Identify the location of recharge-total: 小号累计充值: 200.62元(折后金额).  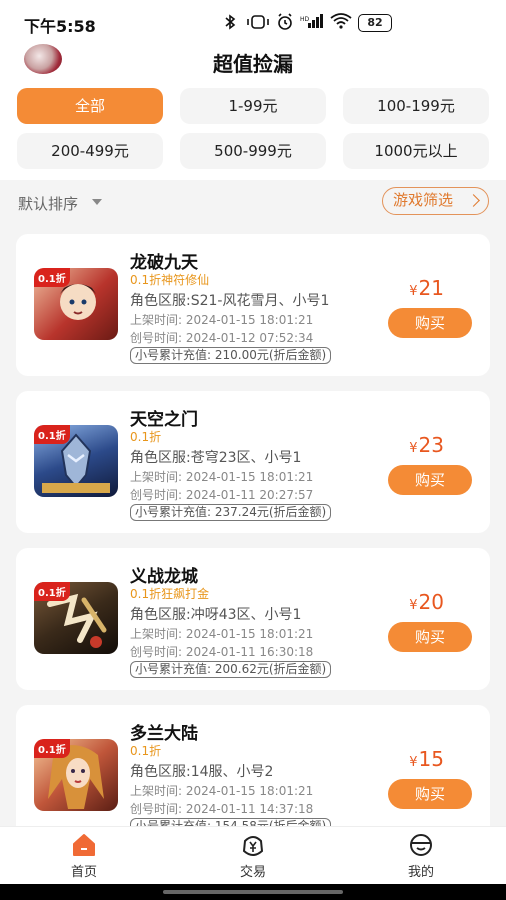
(231, 669).